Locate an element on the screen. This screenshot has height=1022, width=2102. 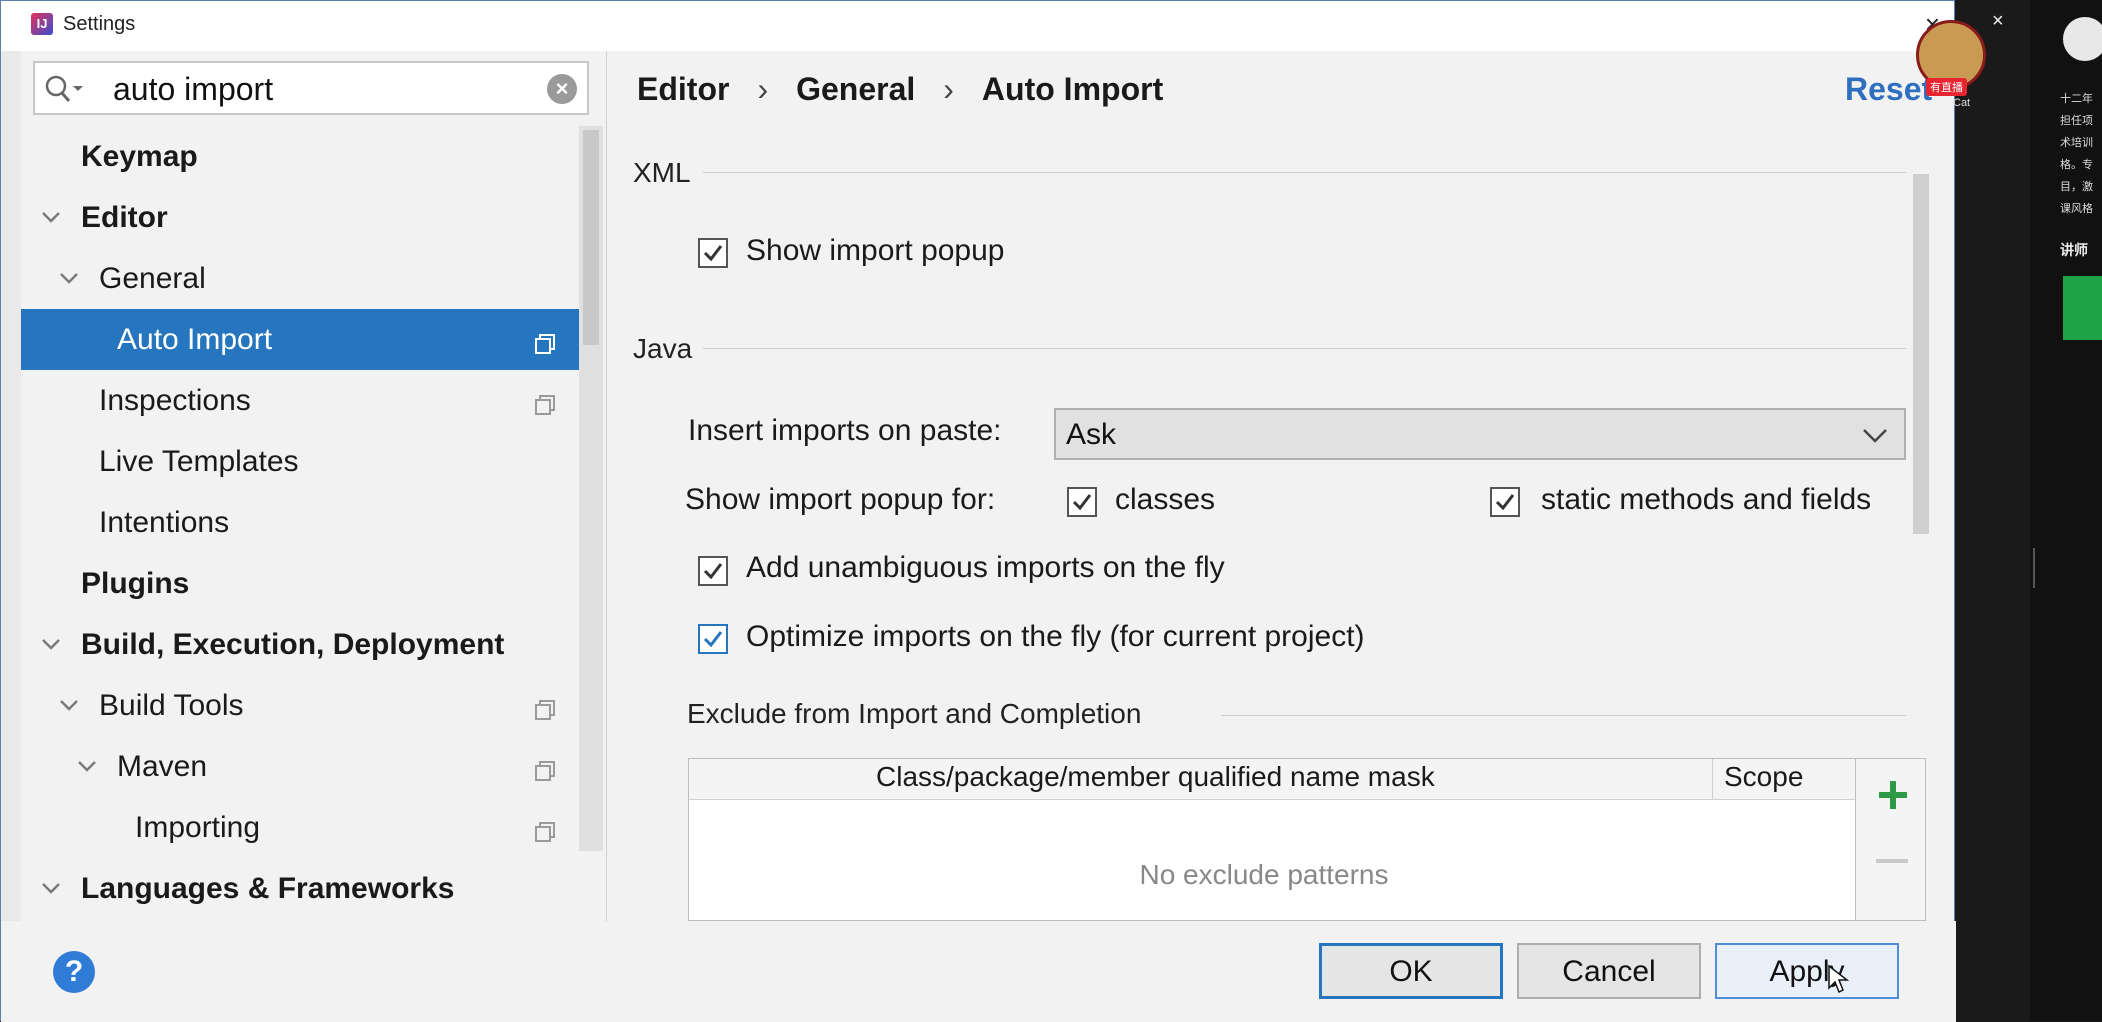
clear-search-icon: × is located at coordinates (562, 89).